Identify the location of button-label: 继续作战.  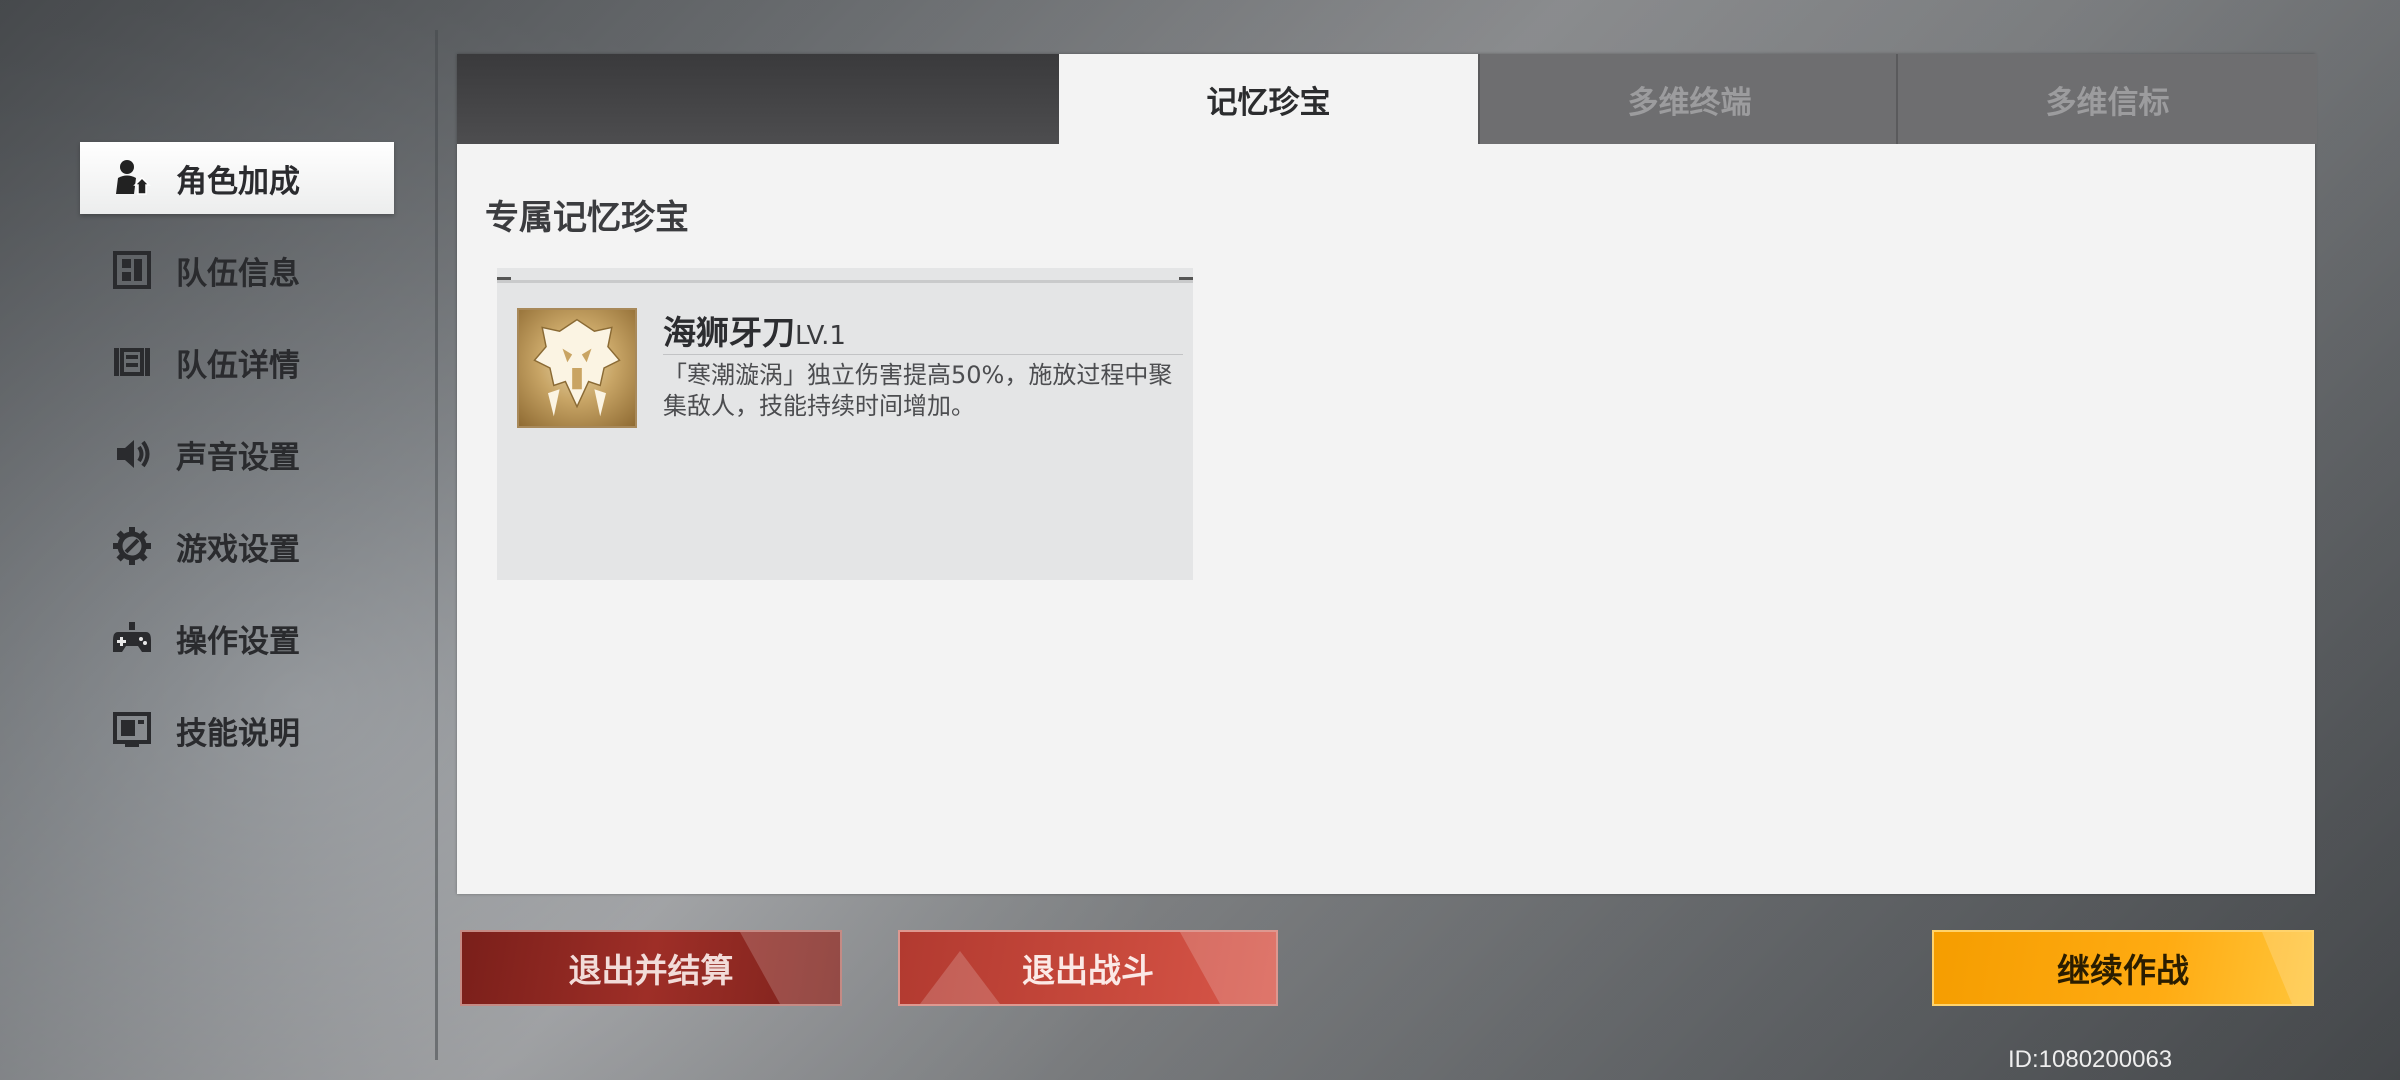
(2123, 970).